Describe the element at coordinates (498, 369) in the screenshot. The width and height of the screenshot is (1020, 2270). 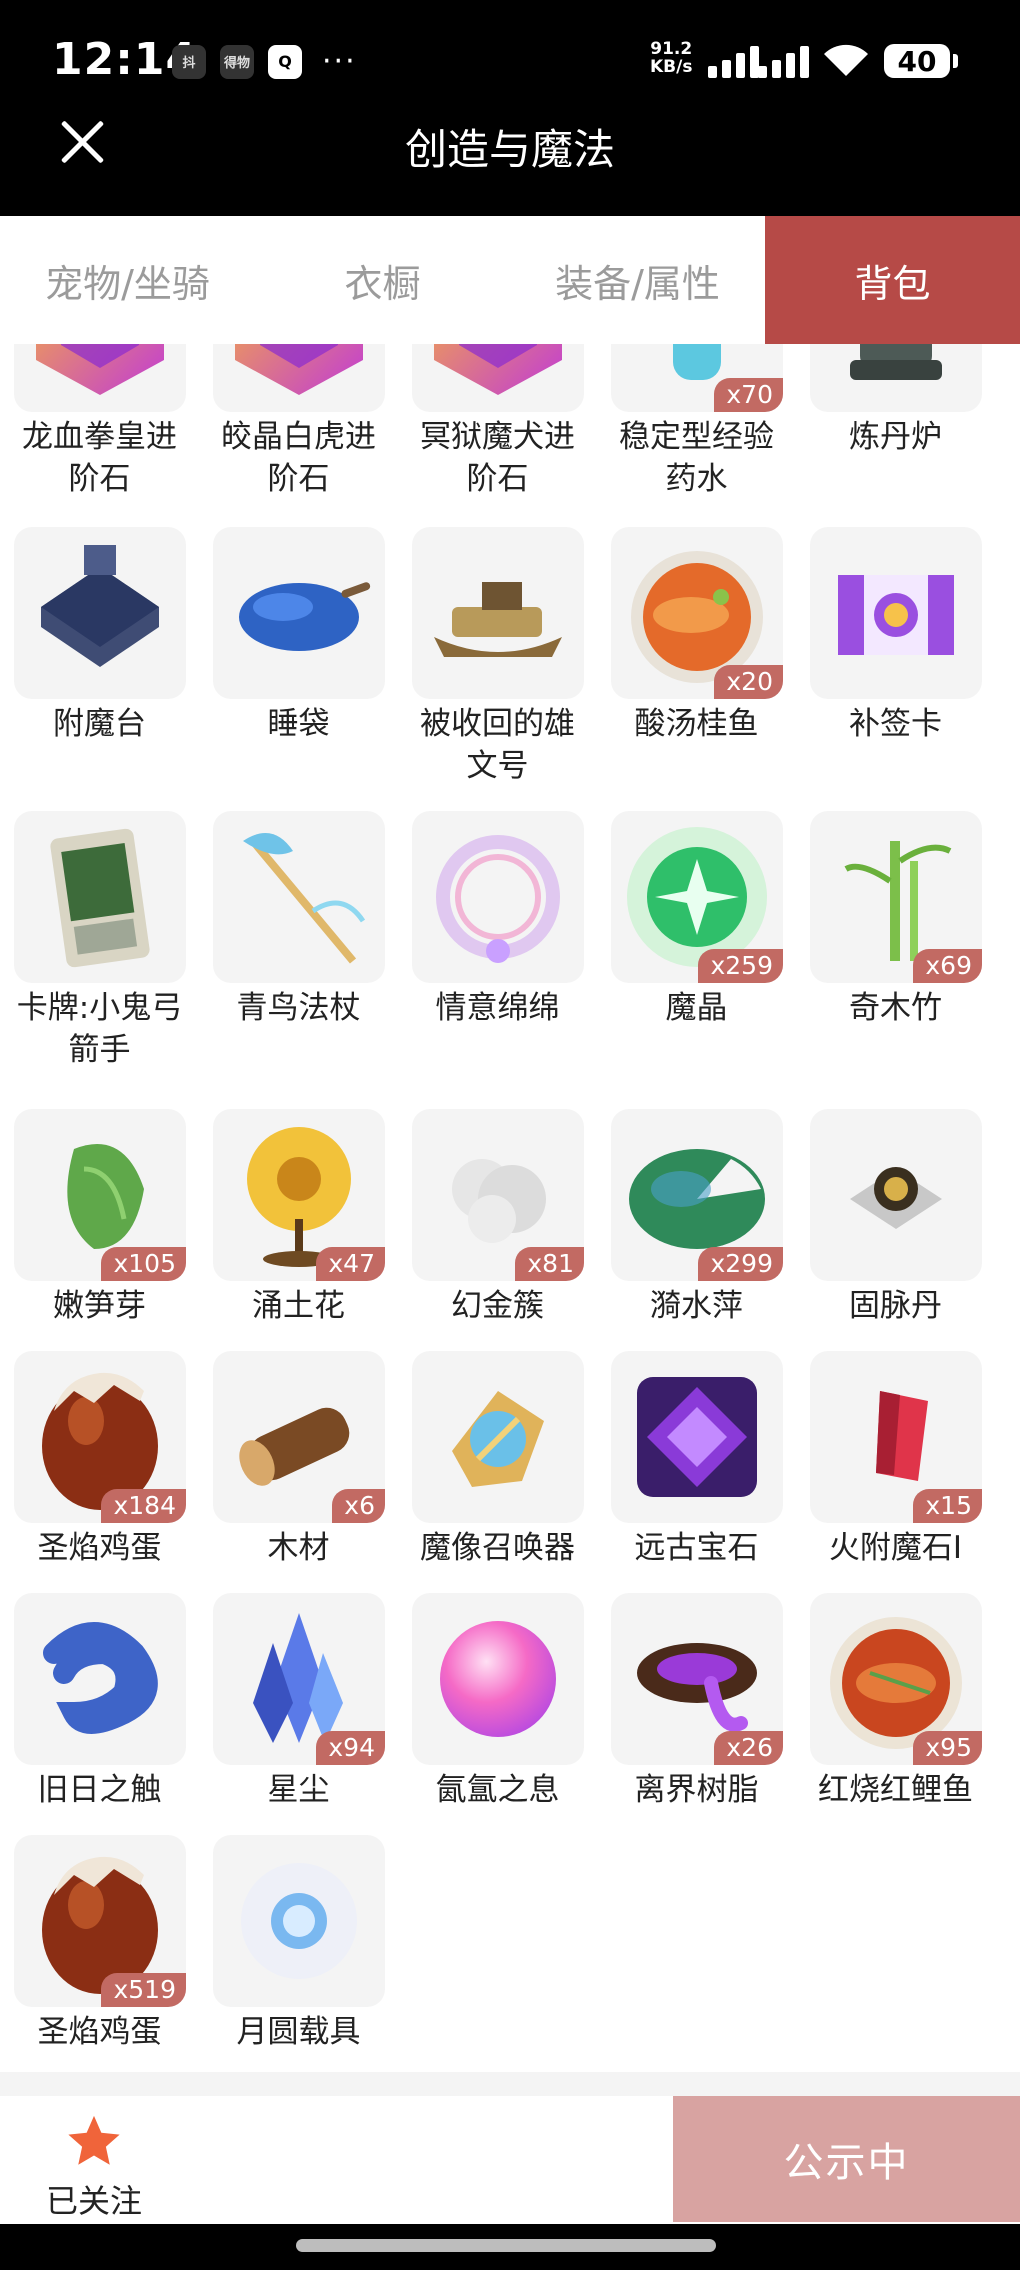
I see `gem-icon` at that location.